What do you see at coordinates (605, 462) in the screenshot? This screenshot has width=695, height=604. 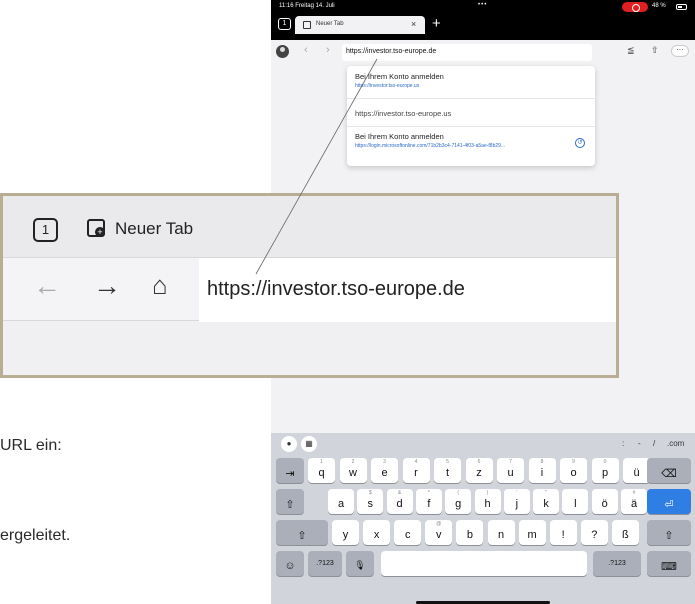 I see `key-secondary-label: 0` at bounding box center [605, 462].